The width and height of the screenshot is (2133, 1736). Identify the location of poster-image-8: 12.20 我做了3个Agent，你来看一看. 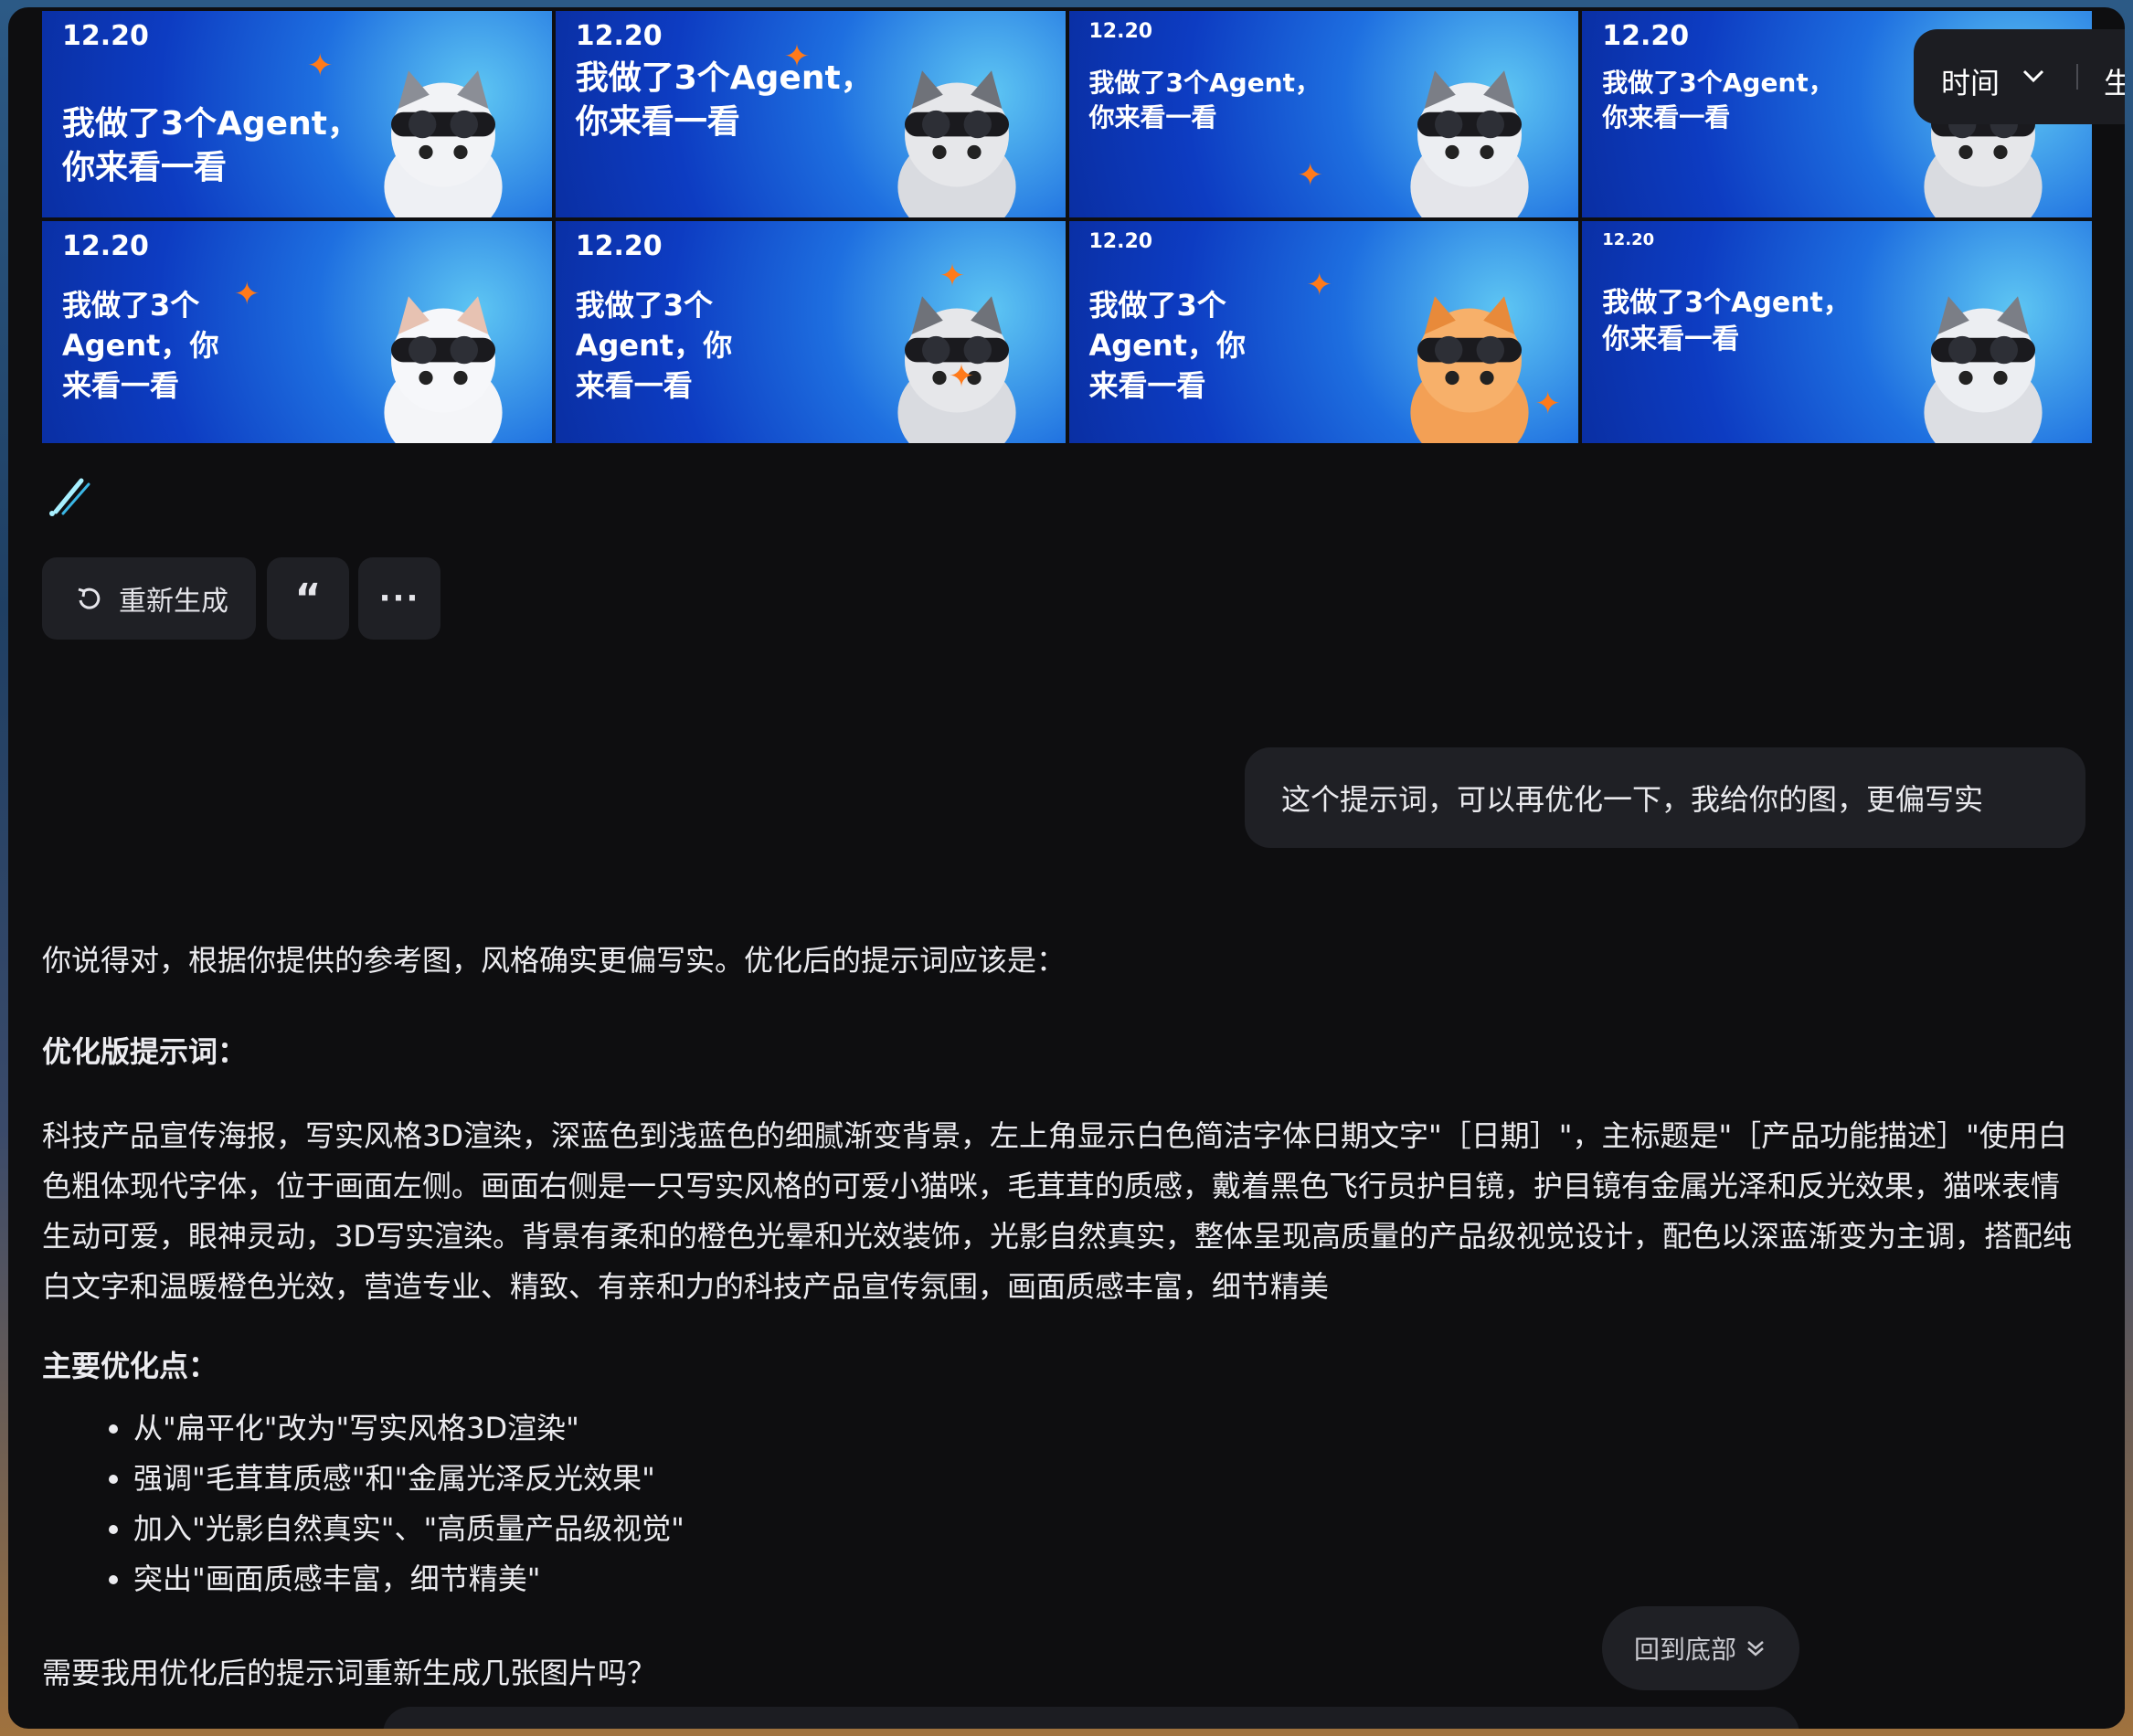
(1837, 332).